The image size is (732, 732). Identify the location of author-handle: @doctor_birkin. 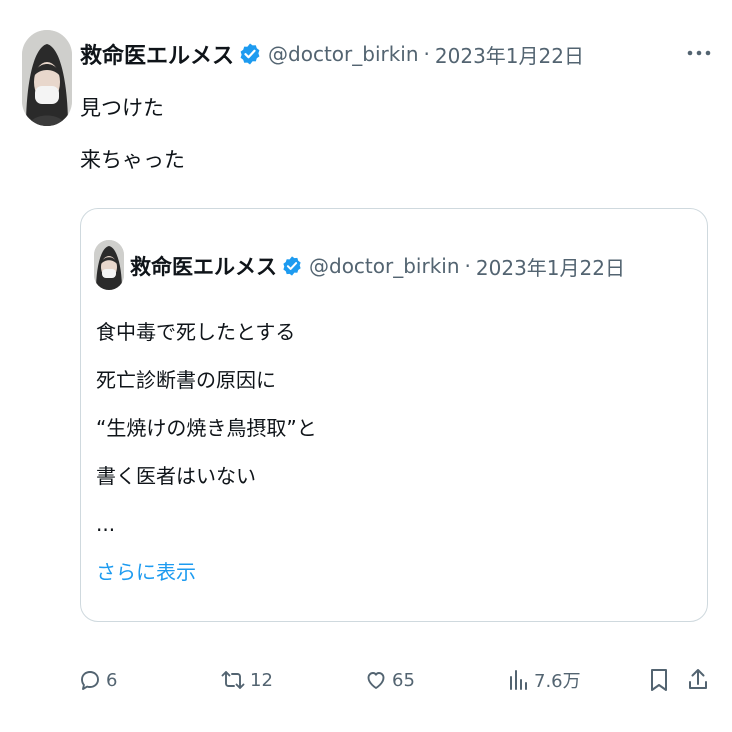
(343, 54).